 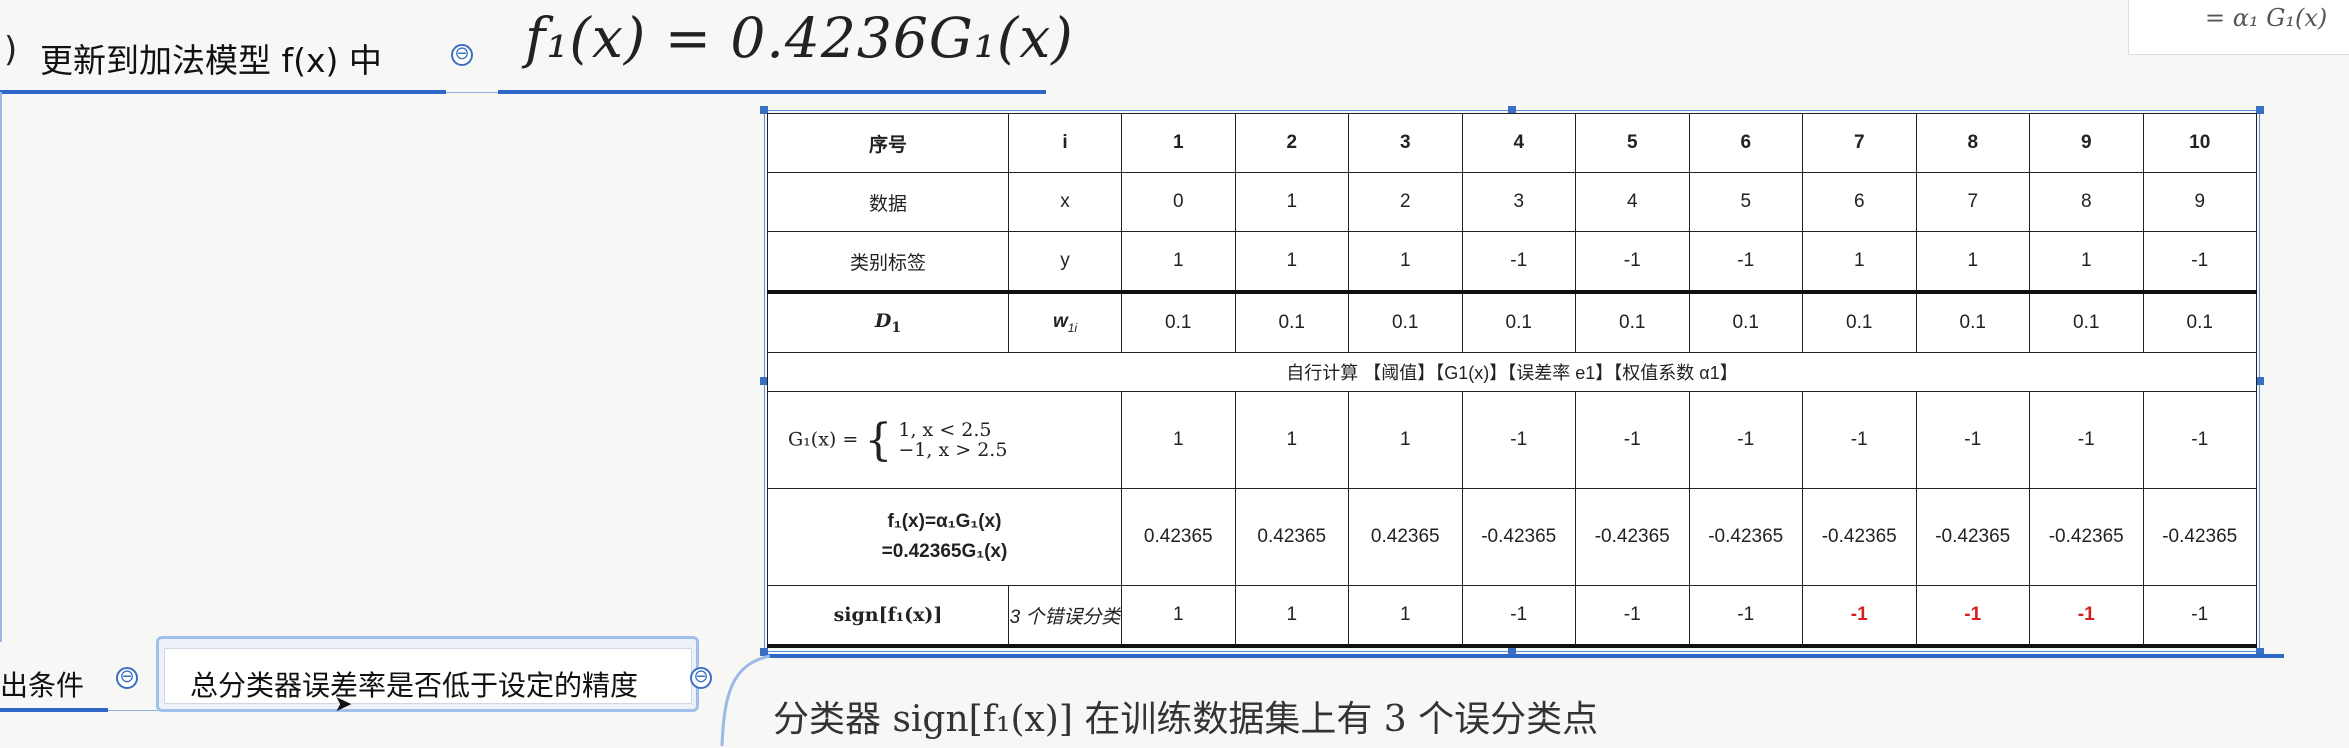 I want to click on sign-label: sign[f₁(x)], so click(x=888, y=616).